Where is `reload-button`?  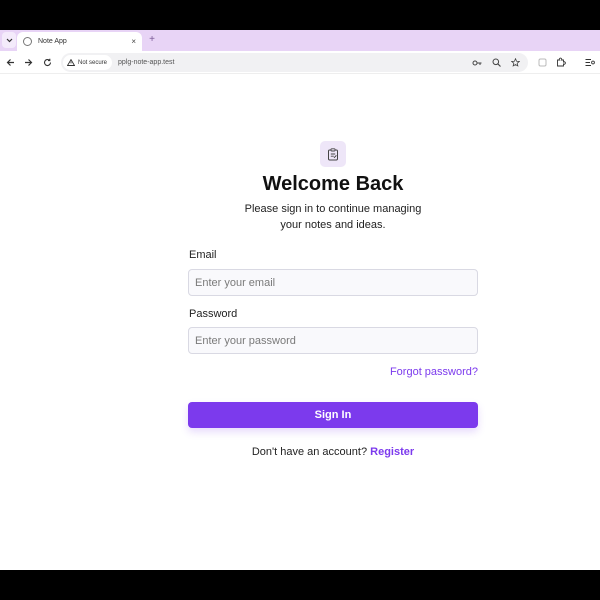
reload-button is located at coordinates (47, 62).